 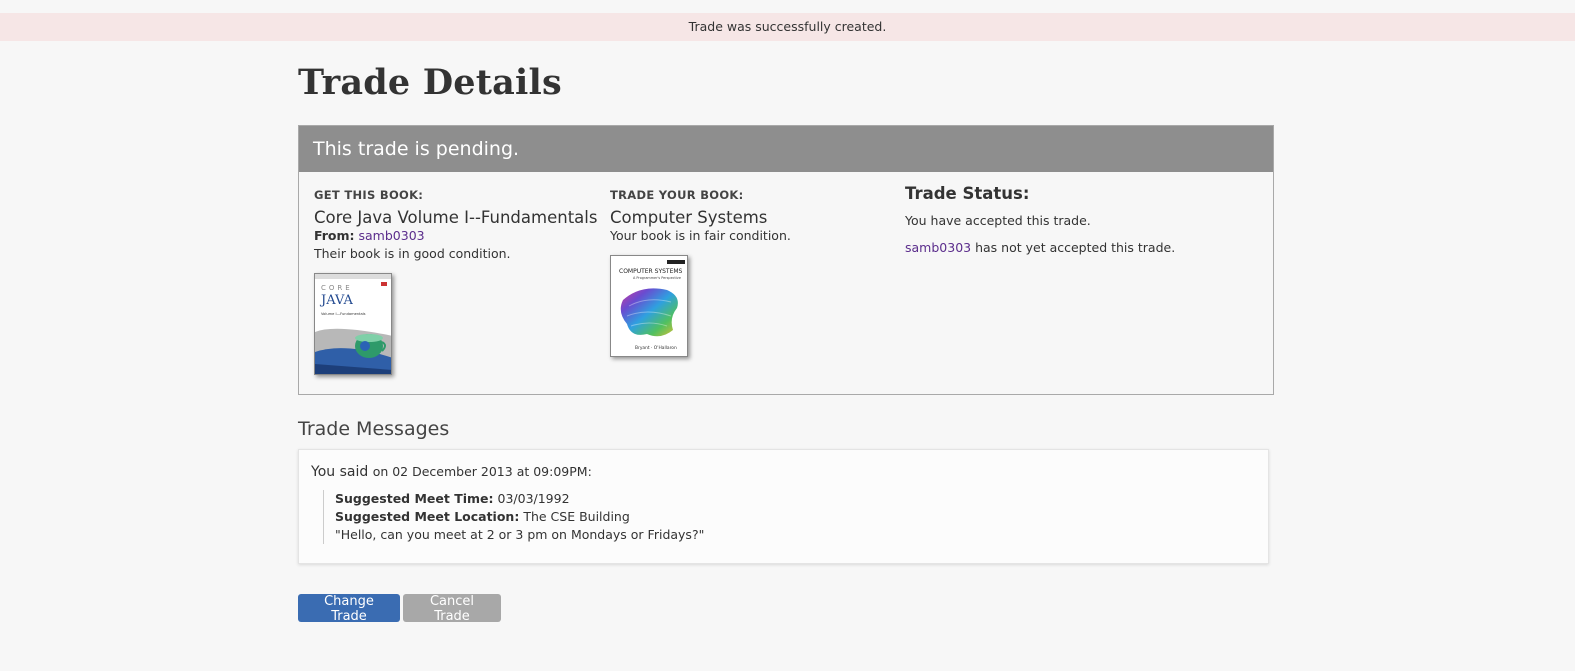 What do you see at coordinates (786, 149) in the screenshot?
I see `trade-status-banner: This trade is pending.` at bounding box center [786, 149].